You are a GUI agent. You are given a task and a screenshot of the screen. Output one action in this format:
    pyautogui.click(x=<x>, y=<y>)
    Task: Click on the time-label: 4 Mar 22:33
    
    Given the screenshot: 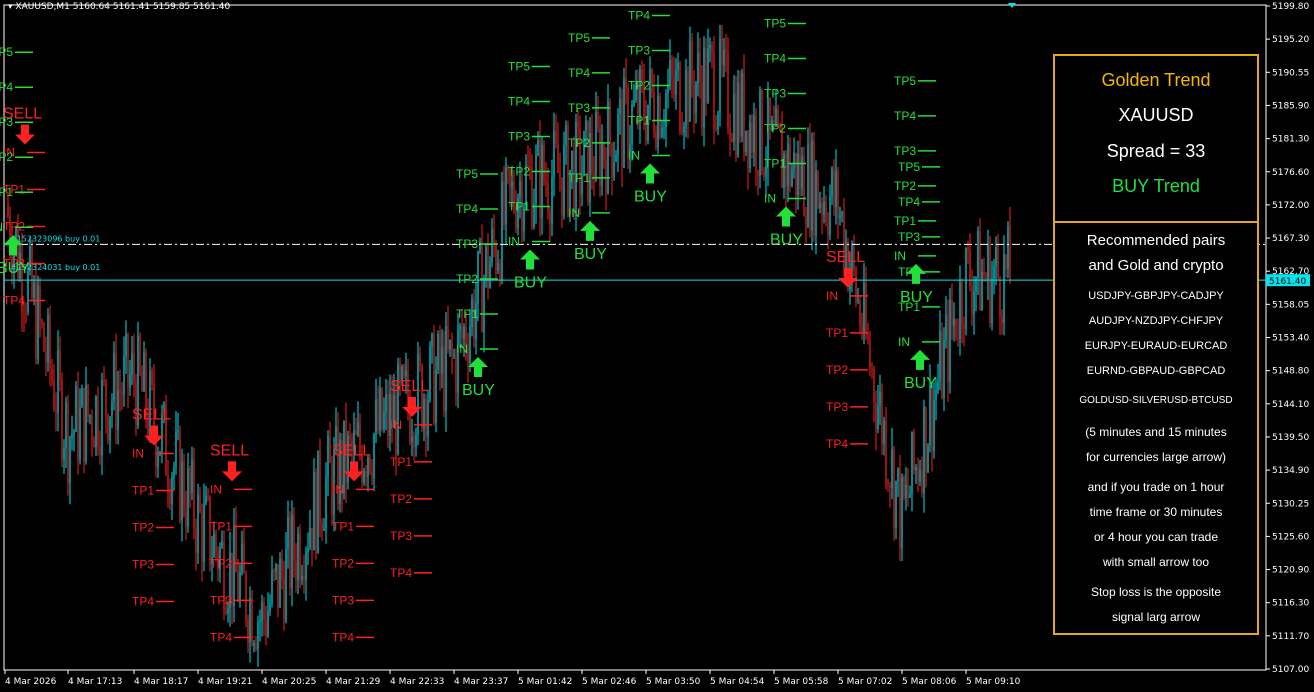 What is the action you would take?
    pyautogui.click(x=417, y=682)
    